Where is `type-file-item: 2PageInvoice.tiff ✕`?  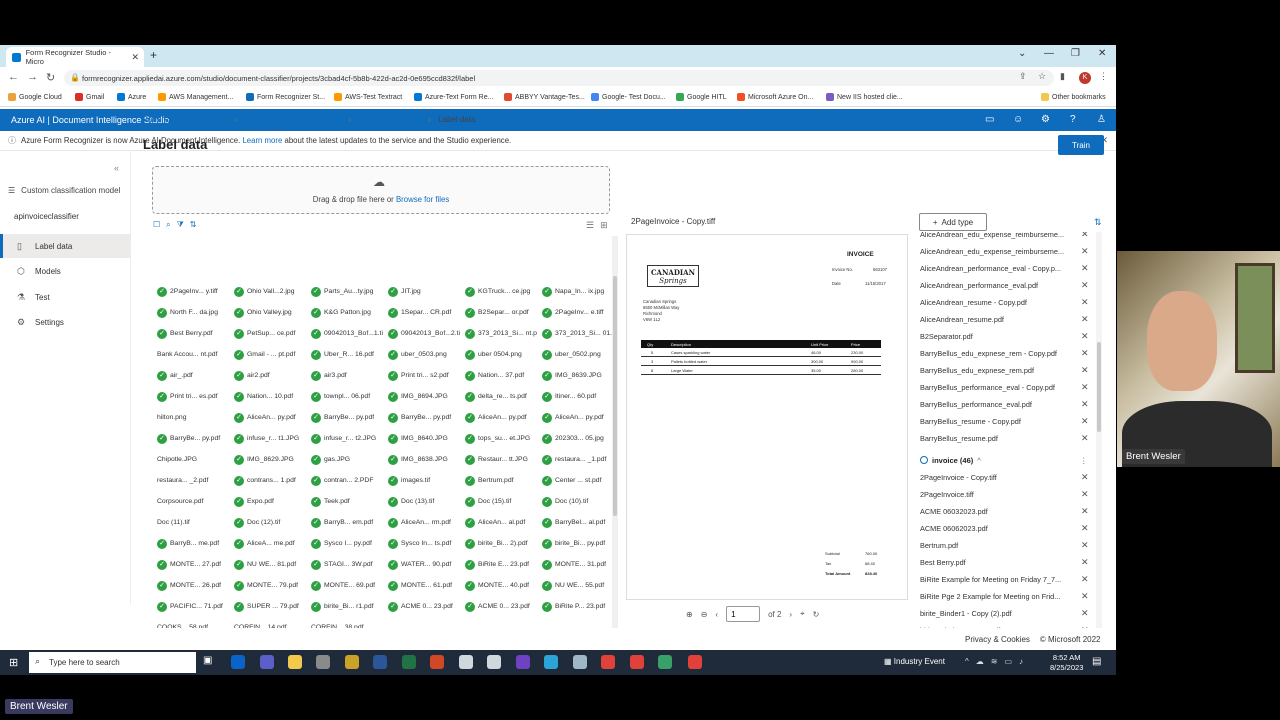 type-file-item: 2PageInvoice.tiff ✕ is located at coordinates (1006, 495).